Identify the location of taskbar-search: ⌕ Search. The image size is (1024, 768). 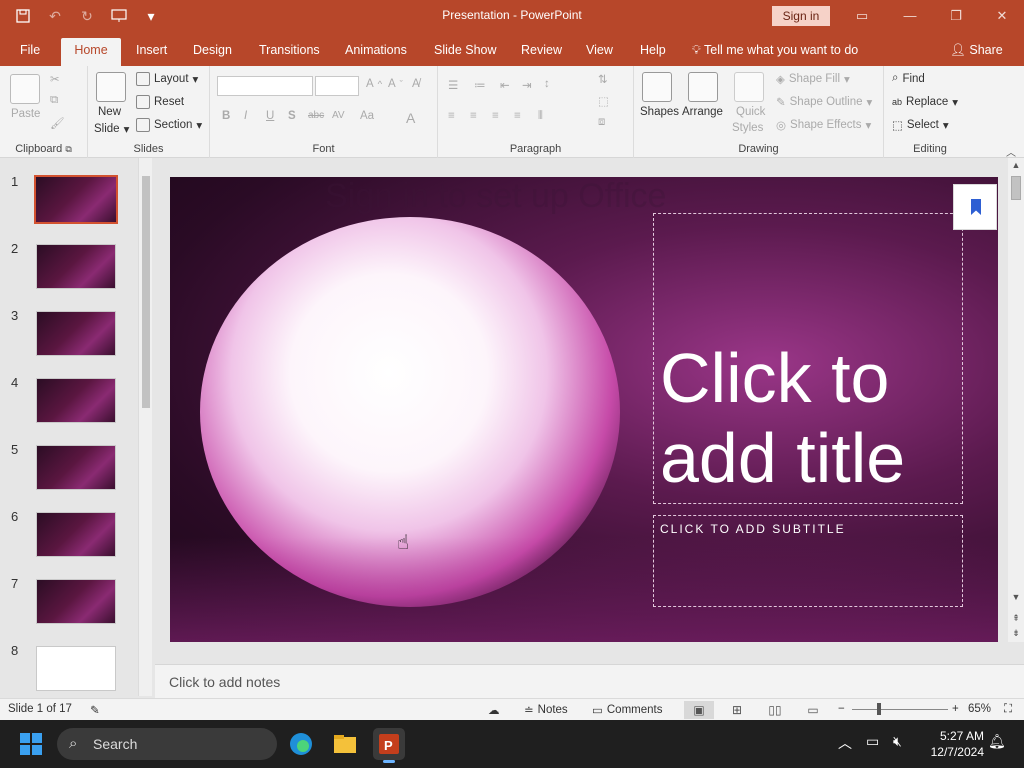
(167, 744).